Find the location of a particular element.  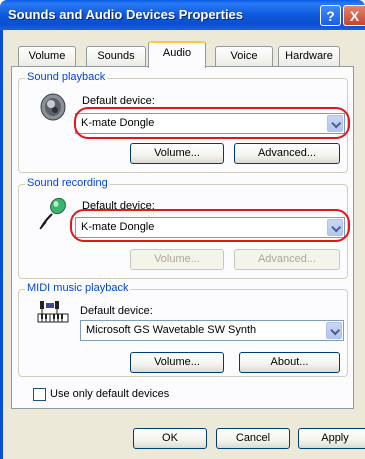

highlight-ring-playback is located at coordinates (212, 123).